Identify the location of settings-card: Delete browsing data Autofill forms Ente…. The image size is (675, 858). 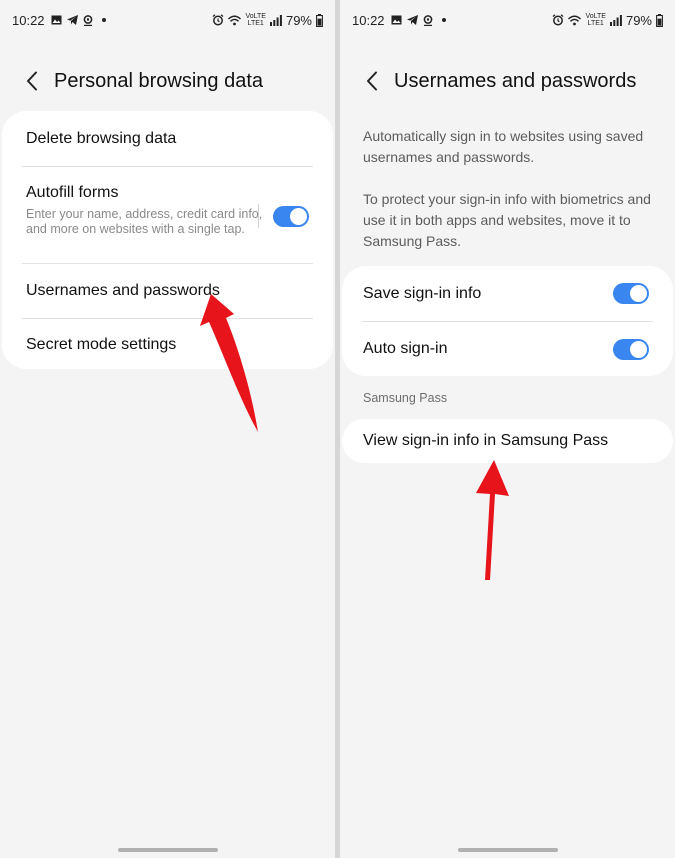
(167, 240).